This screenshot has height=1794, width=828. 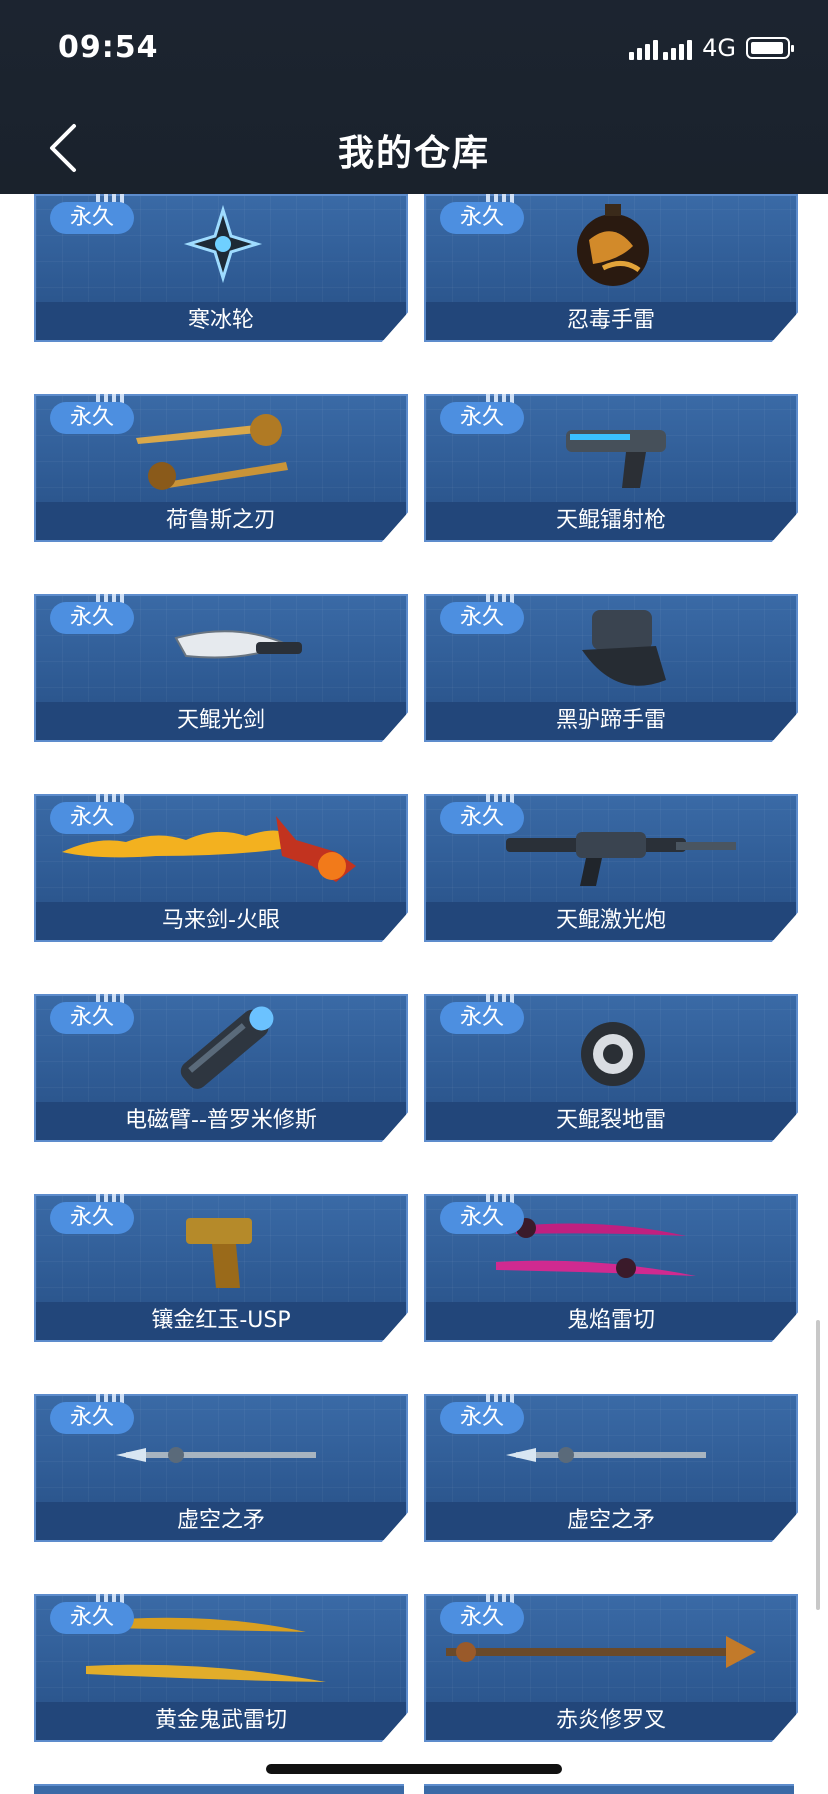 I want to click on item-name: 荷鲁斯之刃, so click(x=221, y=521).